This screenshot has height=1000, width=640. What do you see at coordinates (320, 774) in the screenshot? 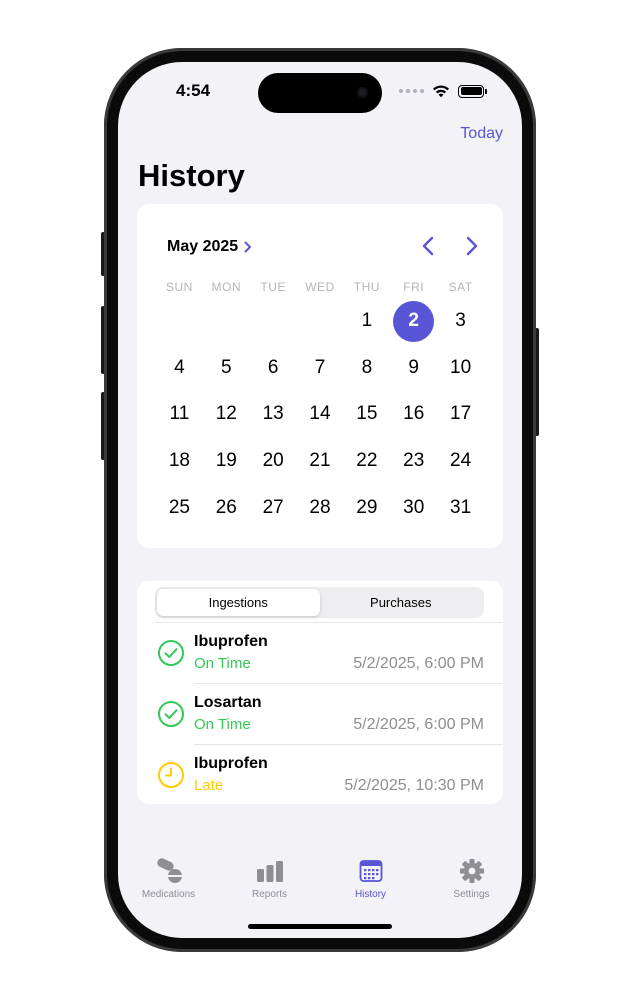
I see `history-row: Ibuprofen Late 5/2/2025, 10:30 PM` at bounding box center [320, 774].